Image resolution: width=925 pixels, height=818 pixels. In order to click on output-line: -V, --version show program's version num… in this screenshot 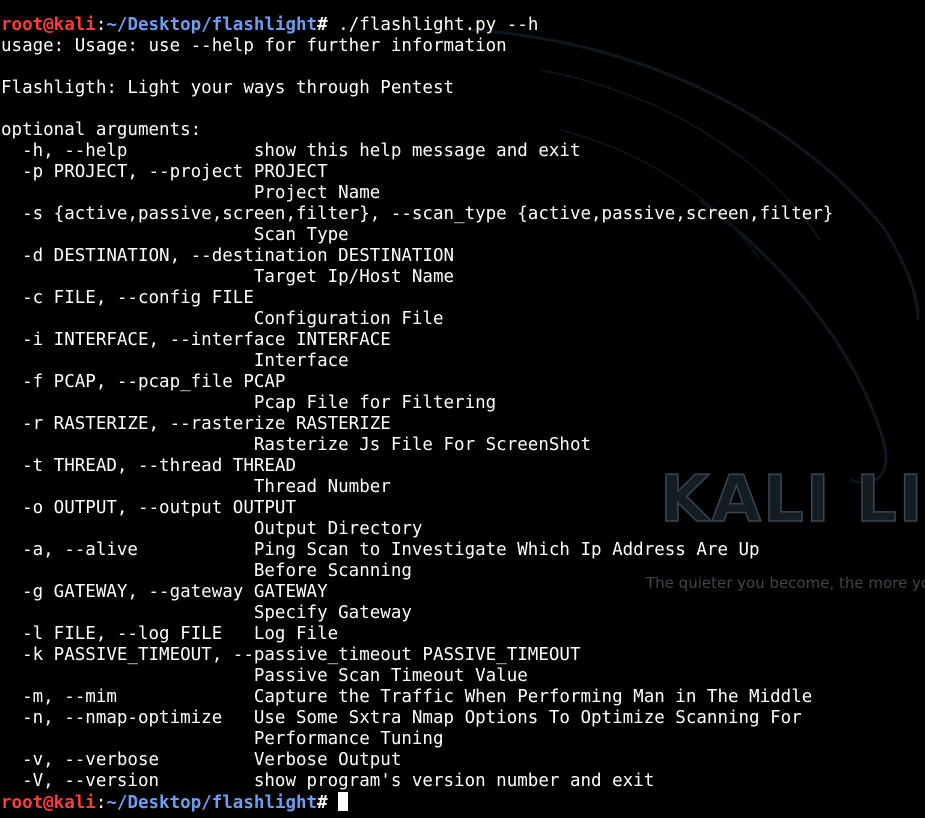, I will do `click(328, 781)`.